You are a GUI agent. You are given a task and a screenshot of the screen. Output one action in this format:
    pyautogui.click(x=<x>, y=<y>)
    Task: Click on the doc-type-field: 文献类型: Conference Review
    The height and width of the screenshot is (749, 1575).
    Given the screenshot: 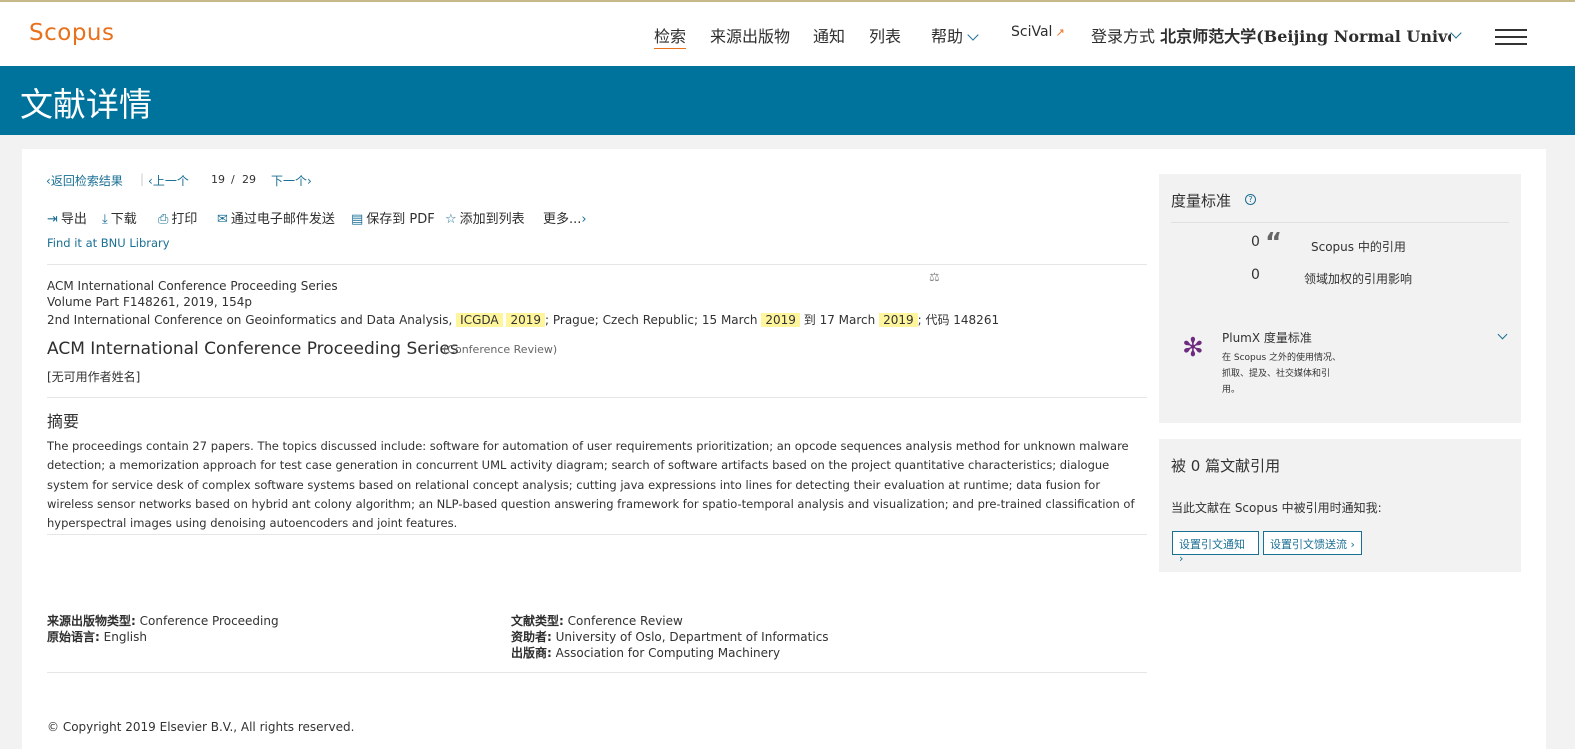 What is the action you would take?
    pyautogui.click(x=597, y=620)
    